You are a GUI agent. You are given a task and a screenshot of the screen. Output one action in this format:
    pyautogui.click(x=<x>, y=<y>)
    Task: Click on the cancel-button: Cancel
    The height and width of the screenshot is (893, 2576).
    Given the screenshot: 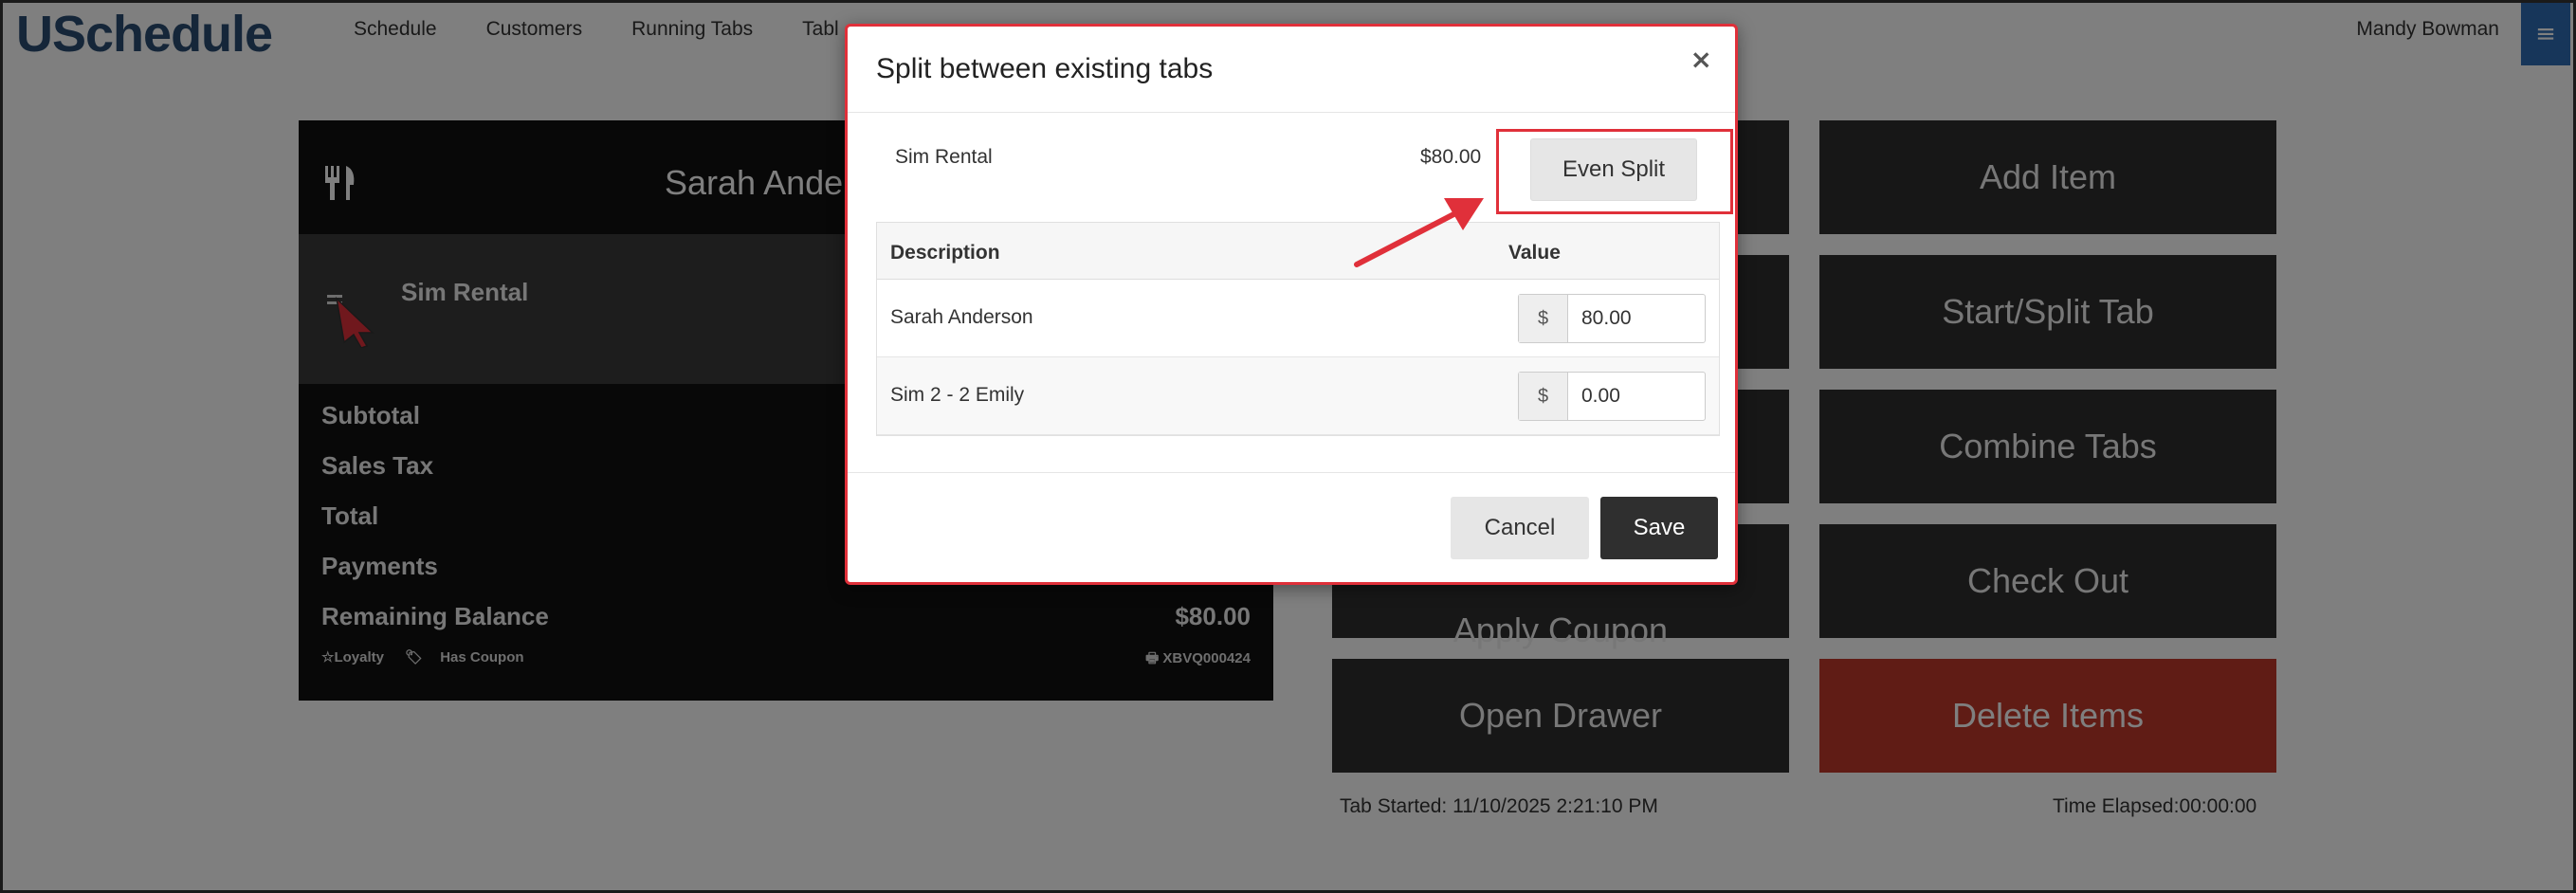 What is the action you would take?
    pyautogui.click(x=1520, y=528)
    